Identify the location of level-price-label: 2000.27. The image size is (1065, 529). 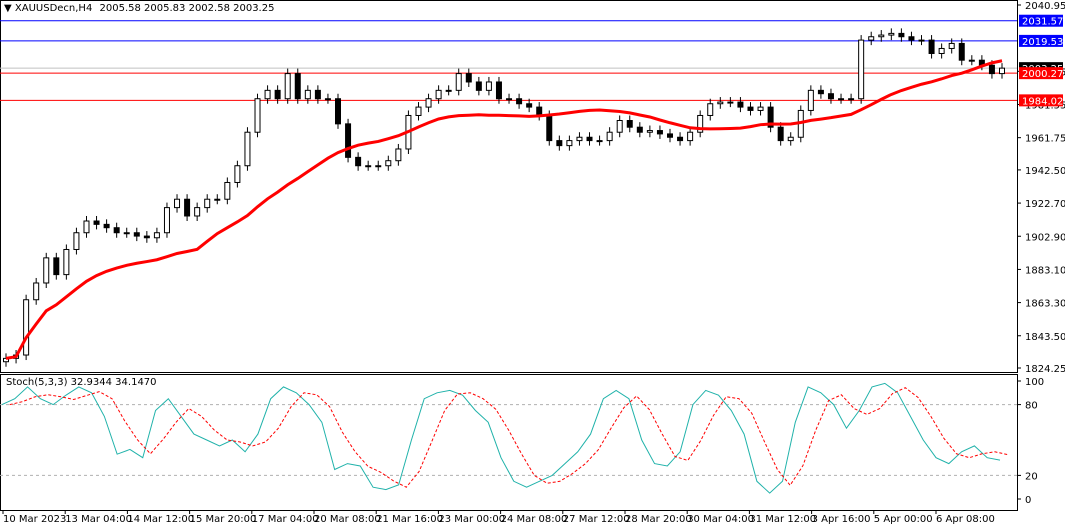
(1042, 74).